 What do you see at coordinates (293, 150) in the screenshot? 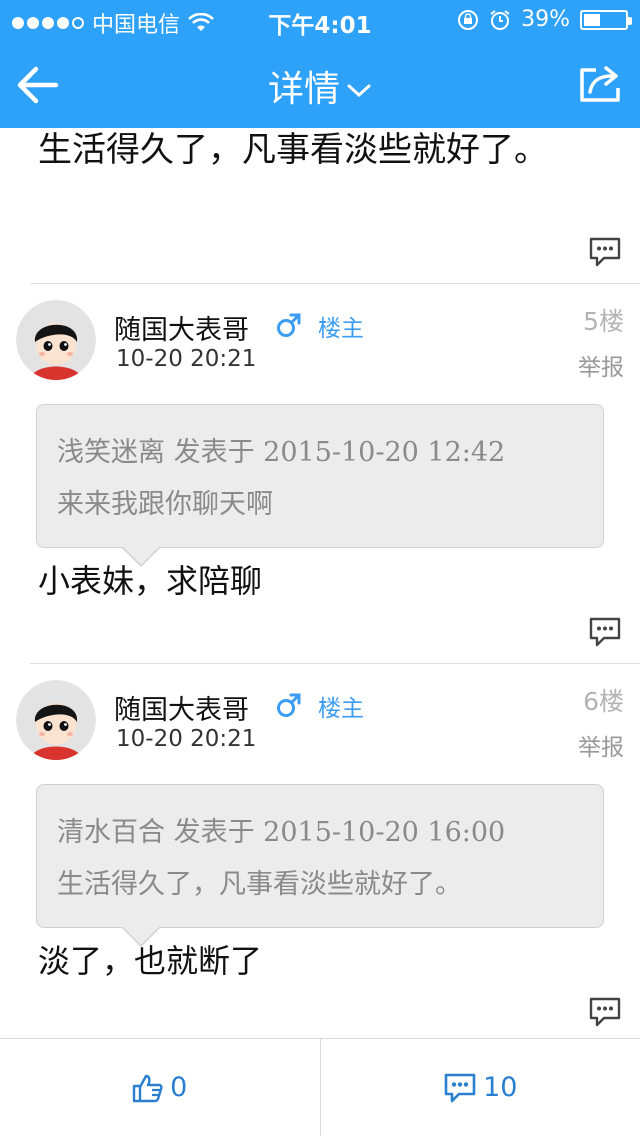
I see `previous-post-text: 生活得久了，凡事看淡些就好了。` at bounding box center [293, 150].